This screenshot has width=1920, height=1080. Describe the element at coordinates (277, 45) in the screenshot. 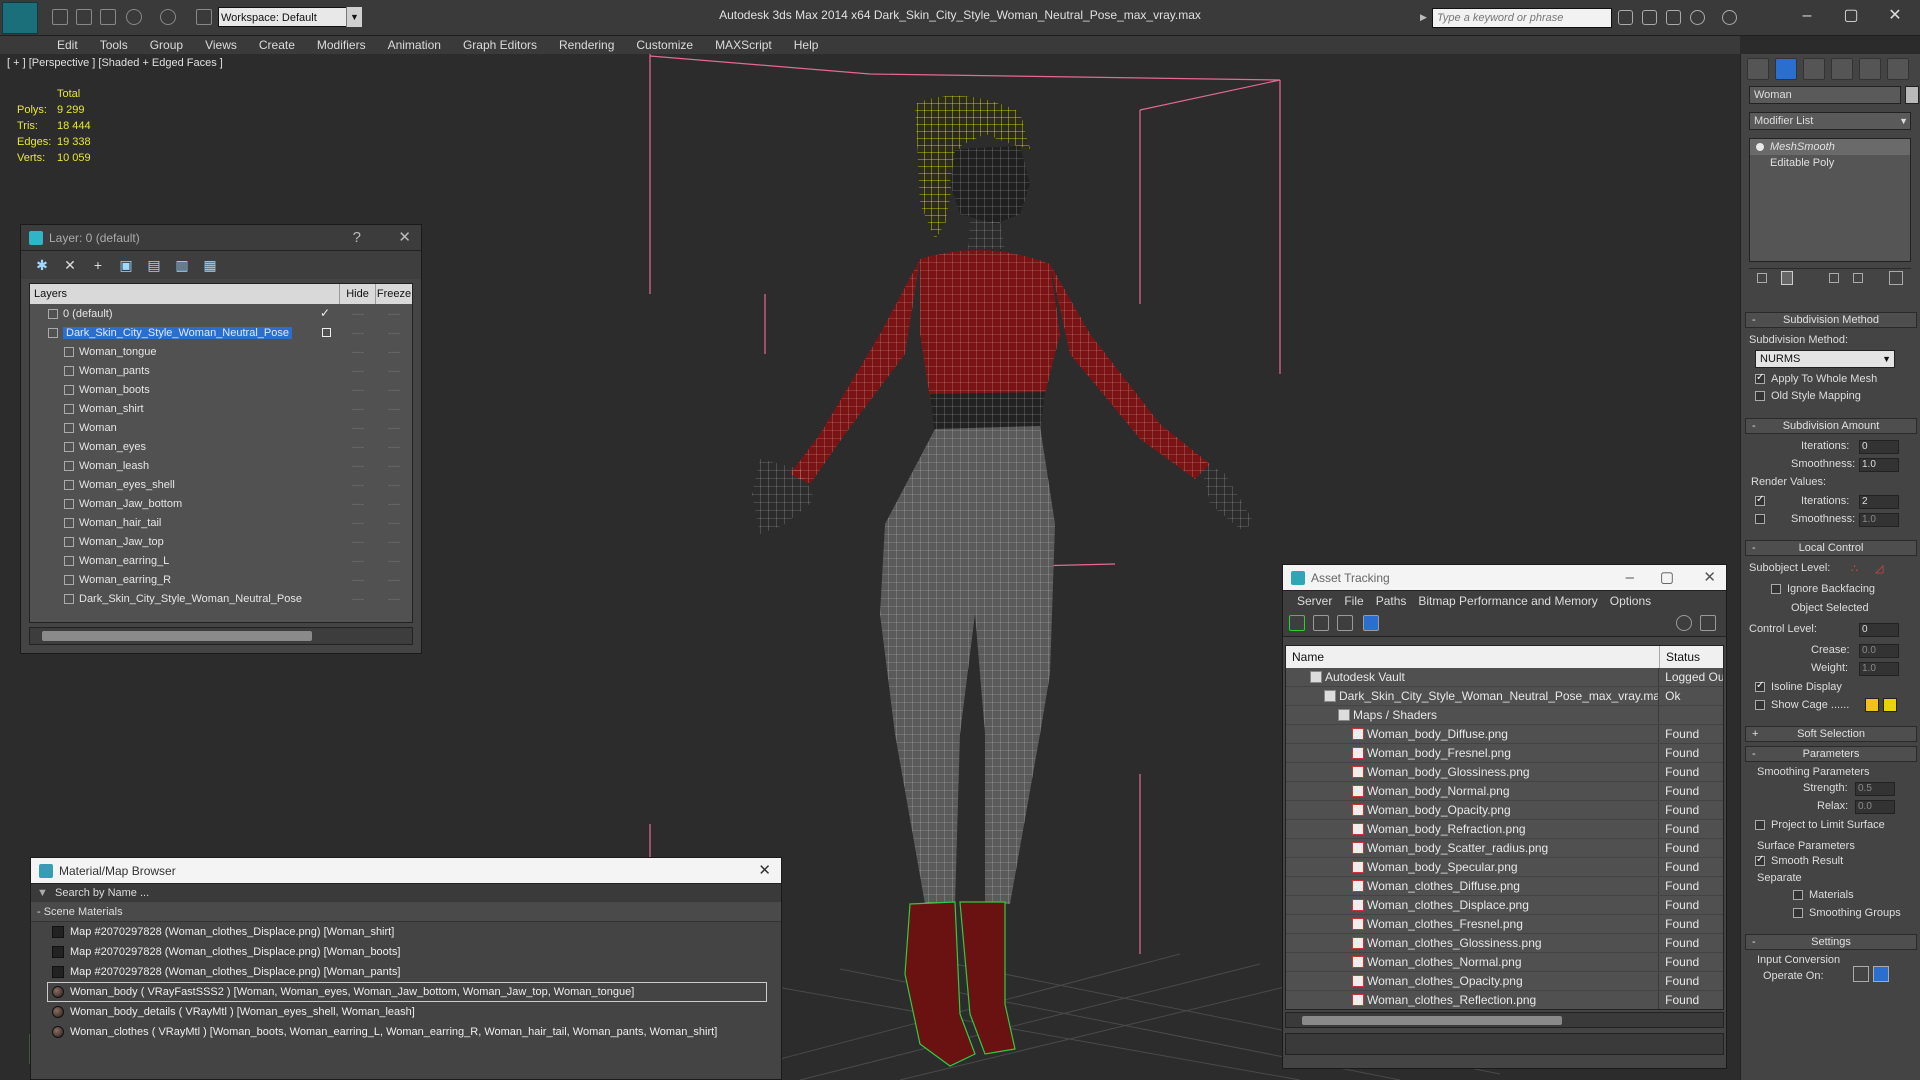

I see `menu-create: Create` at that location.